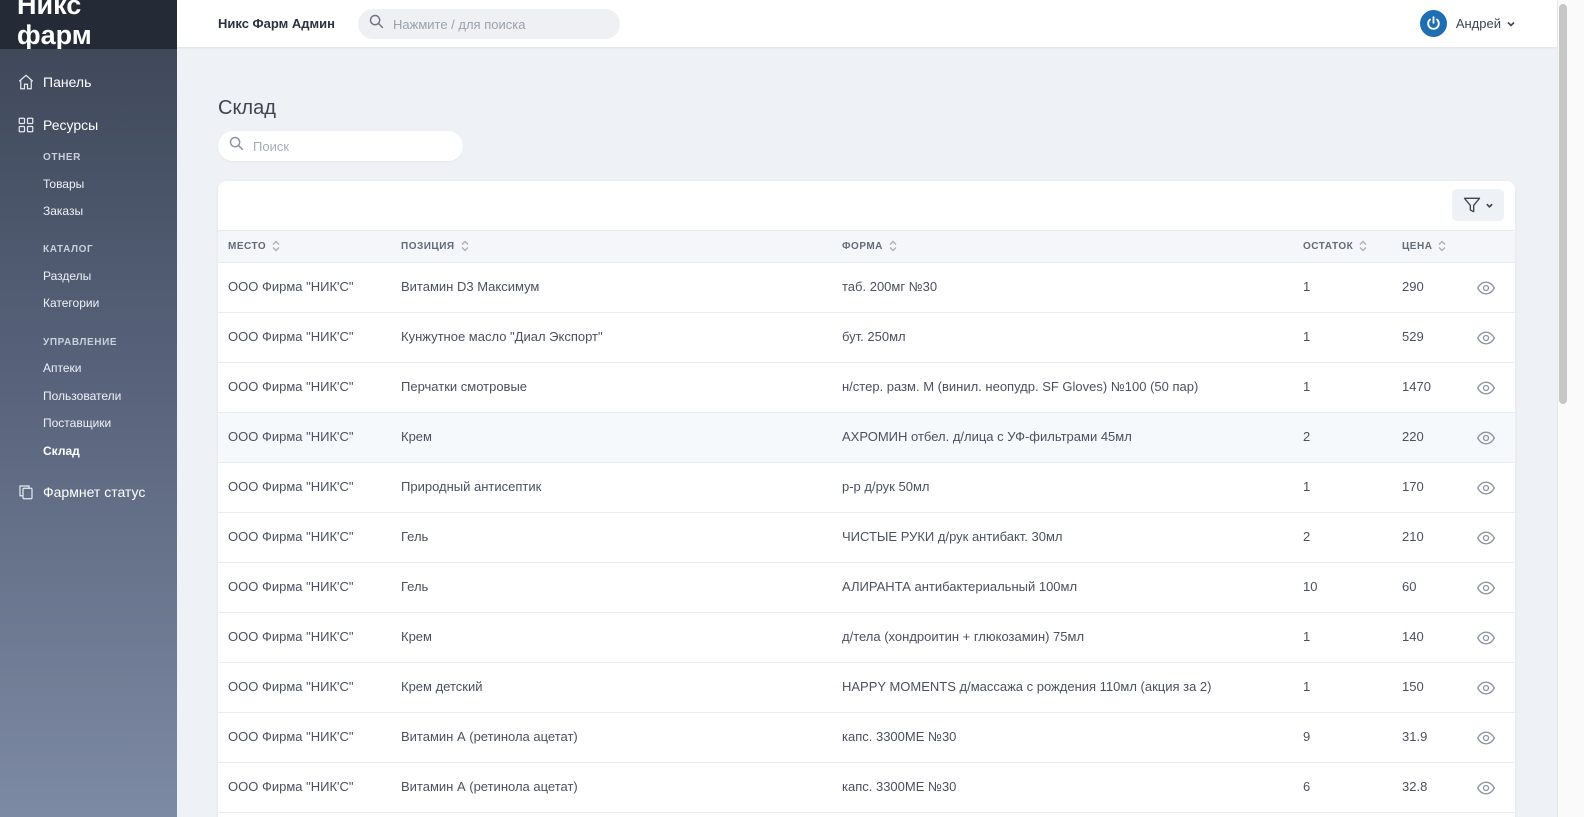 This screenshot has height=817, width=1584. What do you see at coordinates (247, 108) in the screenshot?
I see `page-title: Склад` at bounding box center [247, 108].